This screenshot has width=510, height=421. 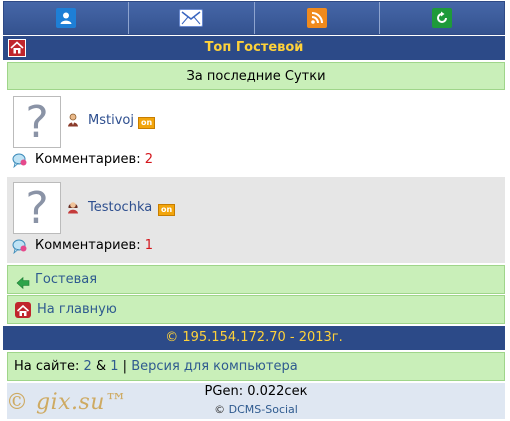 What do you see at coordinates (23, 281) in the screenshot?
I see `arrow-left-icon` at bounding box center [23, 281].